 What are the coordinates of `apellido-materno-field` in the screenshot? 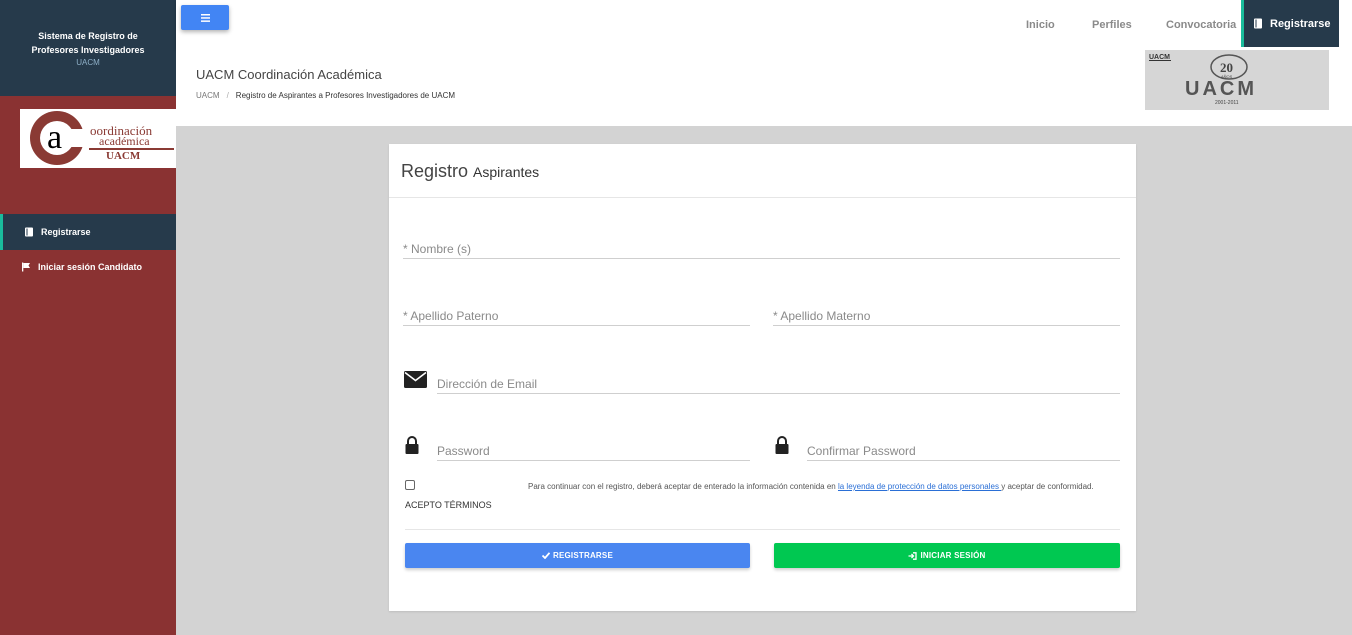 It's located at (946, 314).